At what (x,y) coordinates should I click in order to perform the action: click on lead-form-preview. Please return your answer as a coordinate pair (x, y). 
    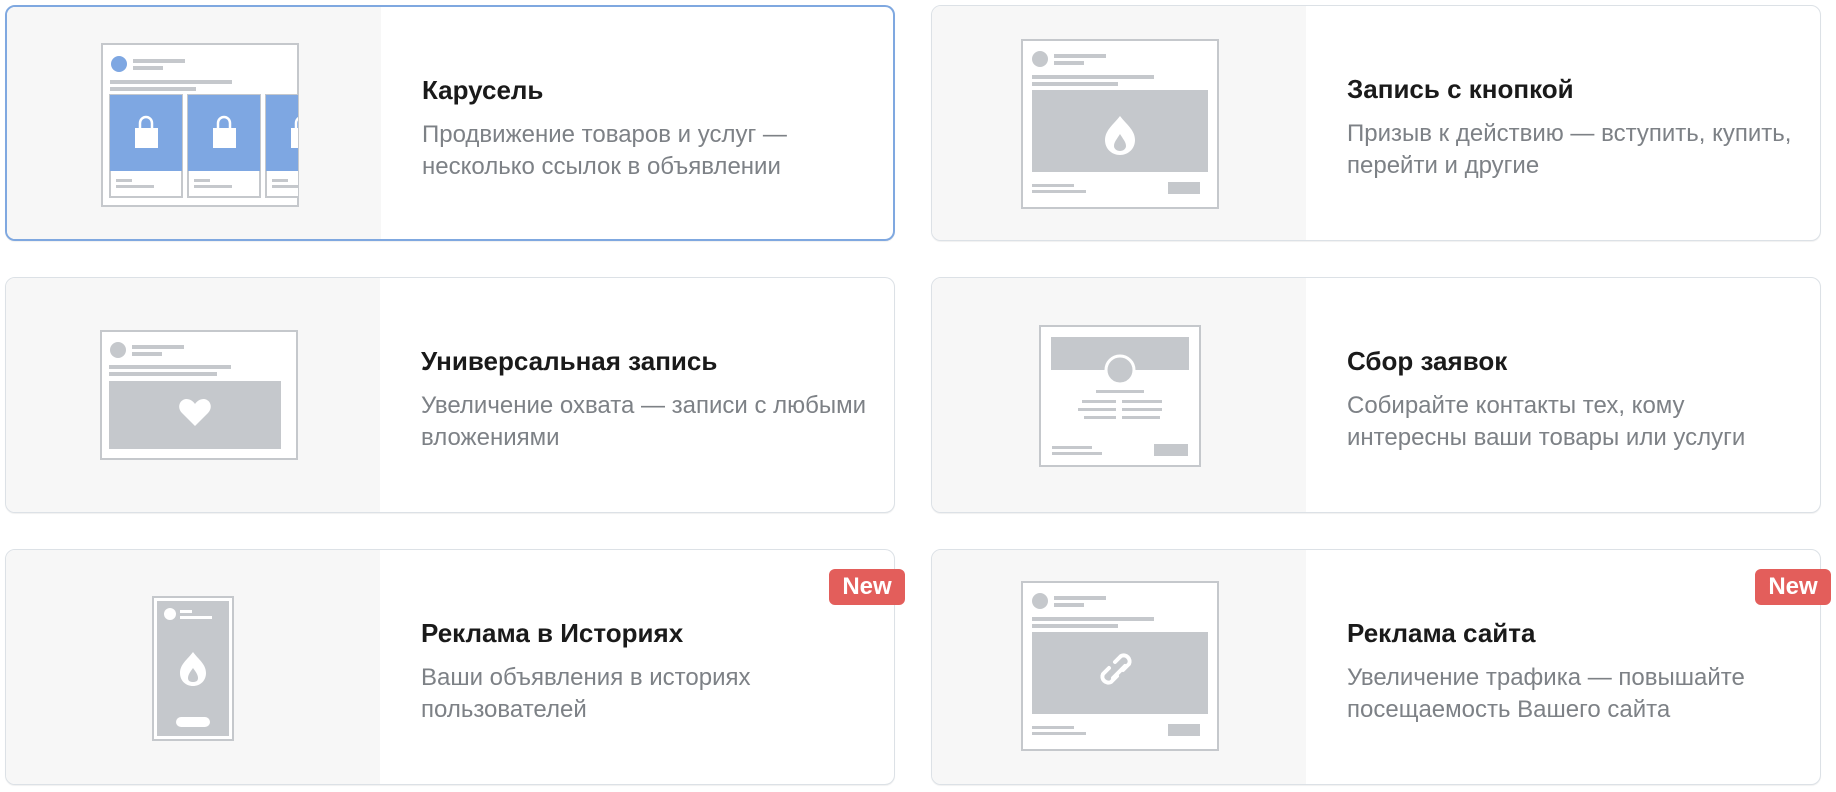
    Looking at the image, I should click on (1119, 395).